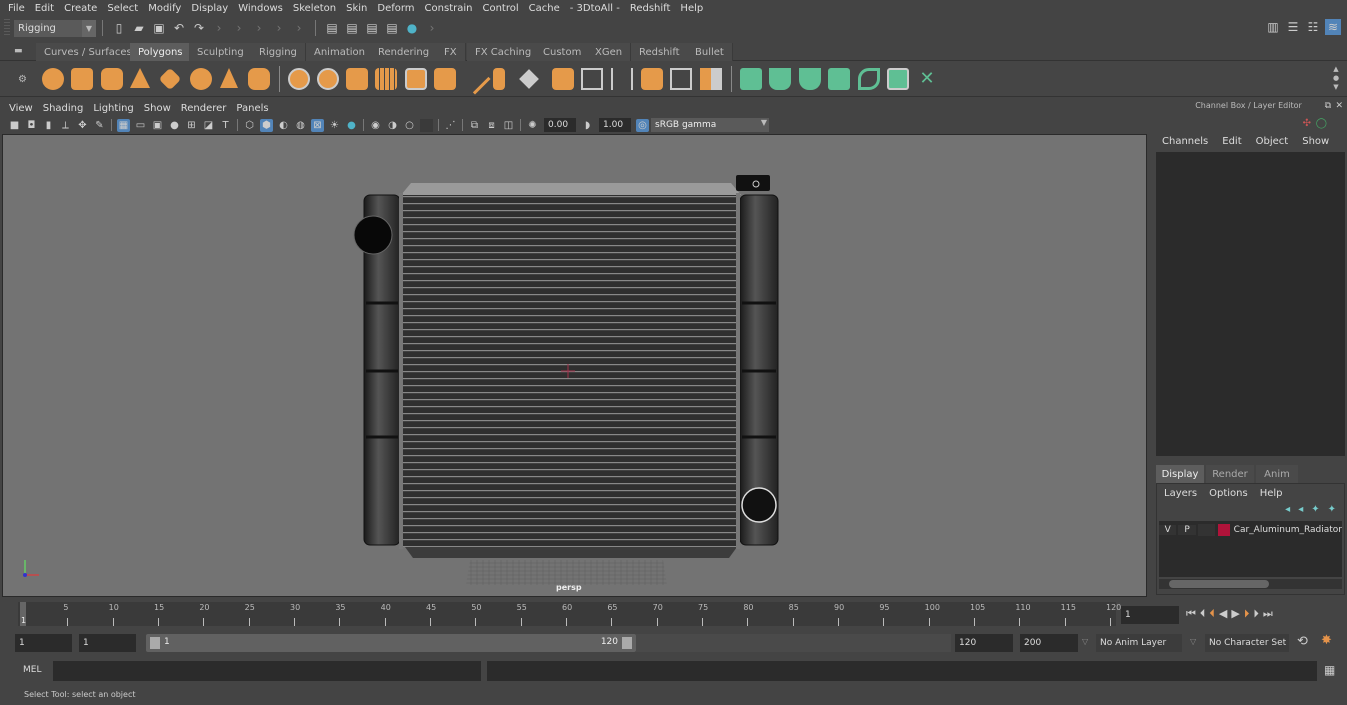 The width and height of the screenshot is (1347, 705). Describe the element at coordinates (81, 8) in the screenshot. I see `menu-create: Create` at that location.